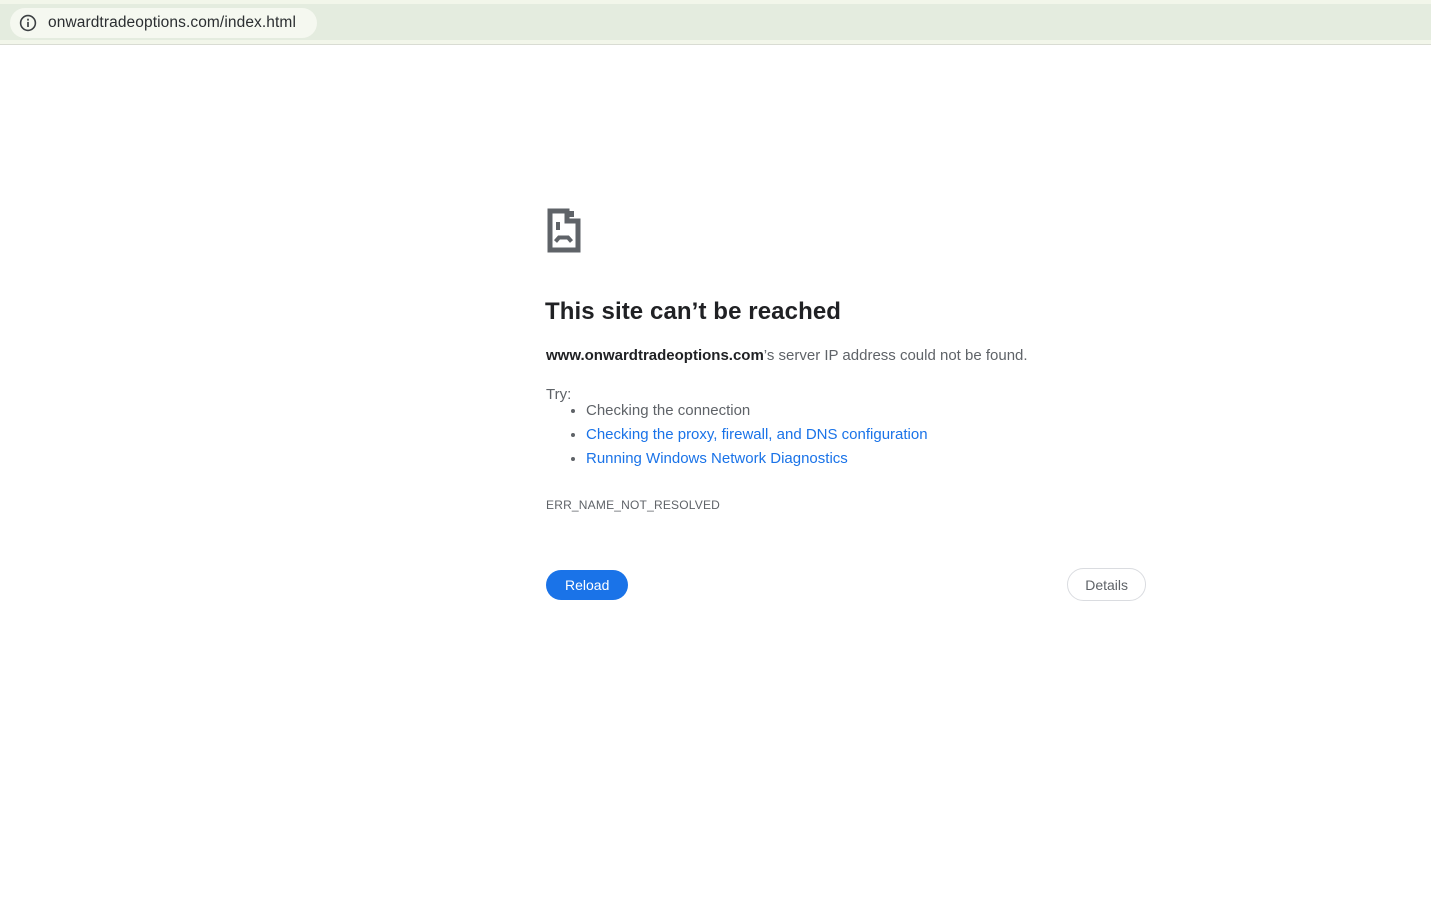  What do you see at coordinates (564, 230) in the screenshot?
I see `sad-file-icon` at bounding box center [564, 230].